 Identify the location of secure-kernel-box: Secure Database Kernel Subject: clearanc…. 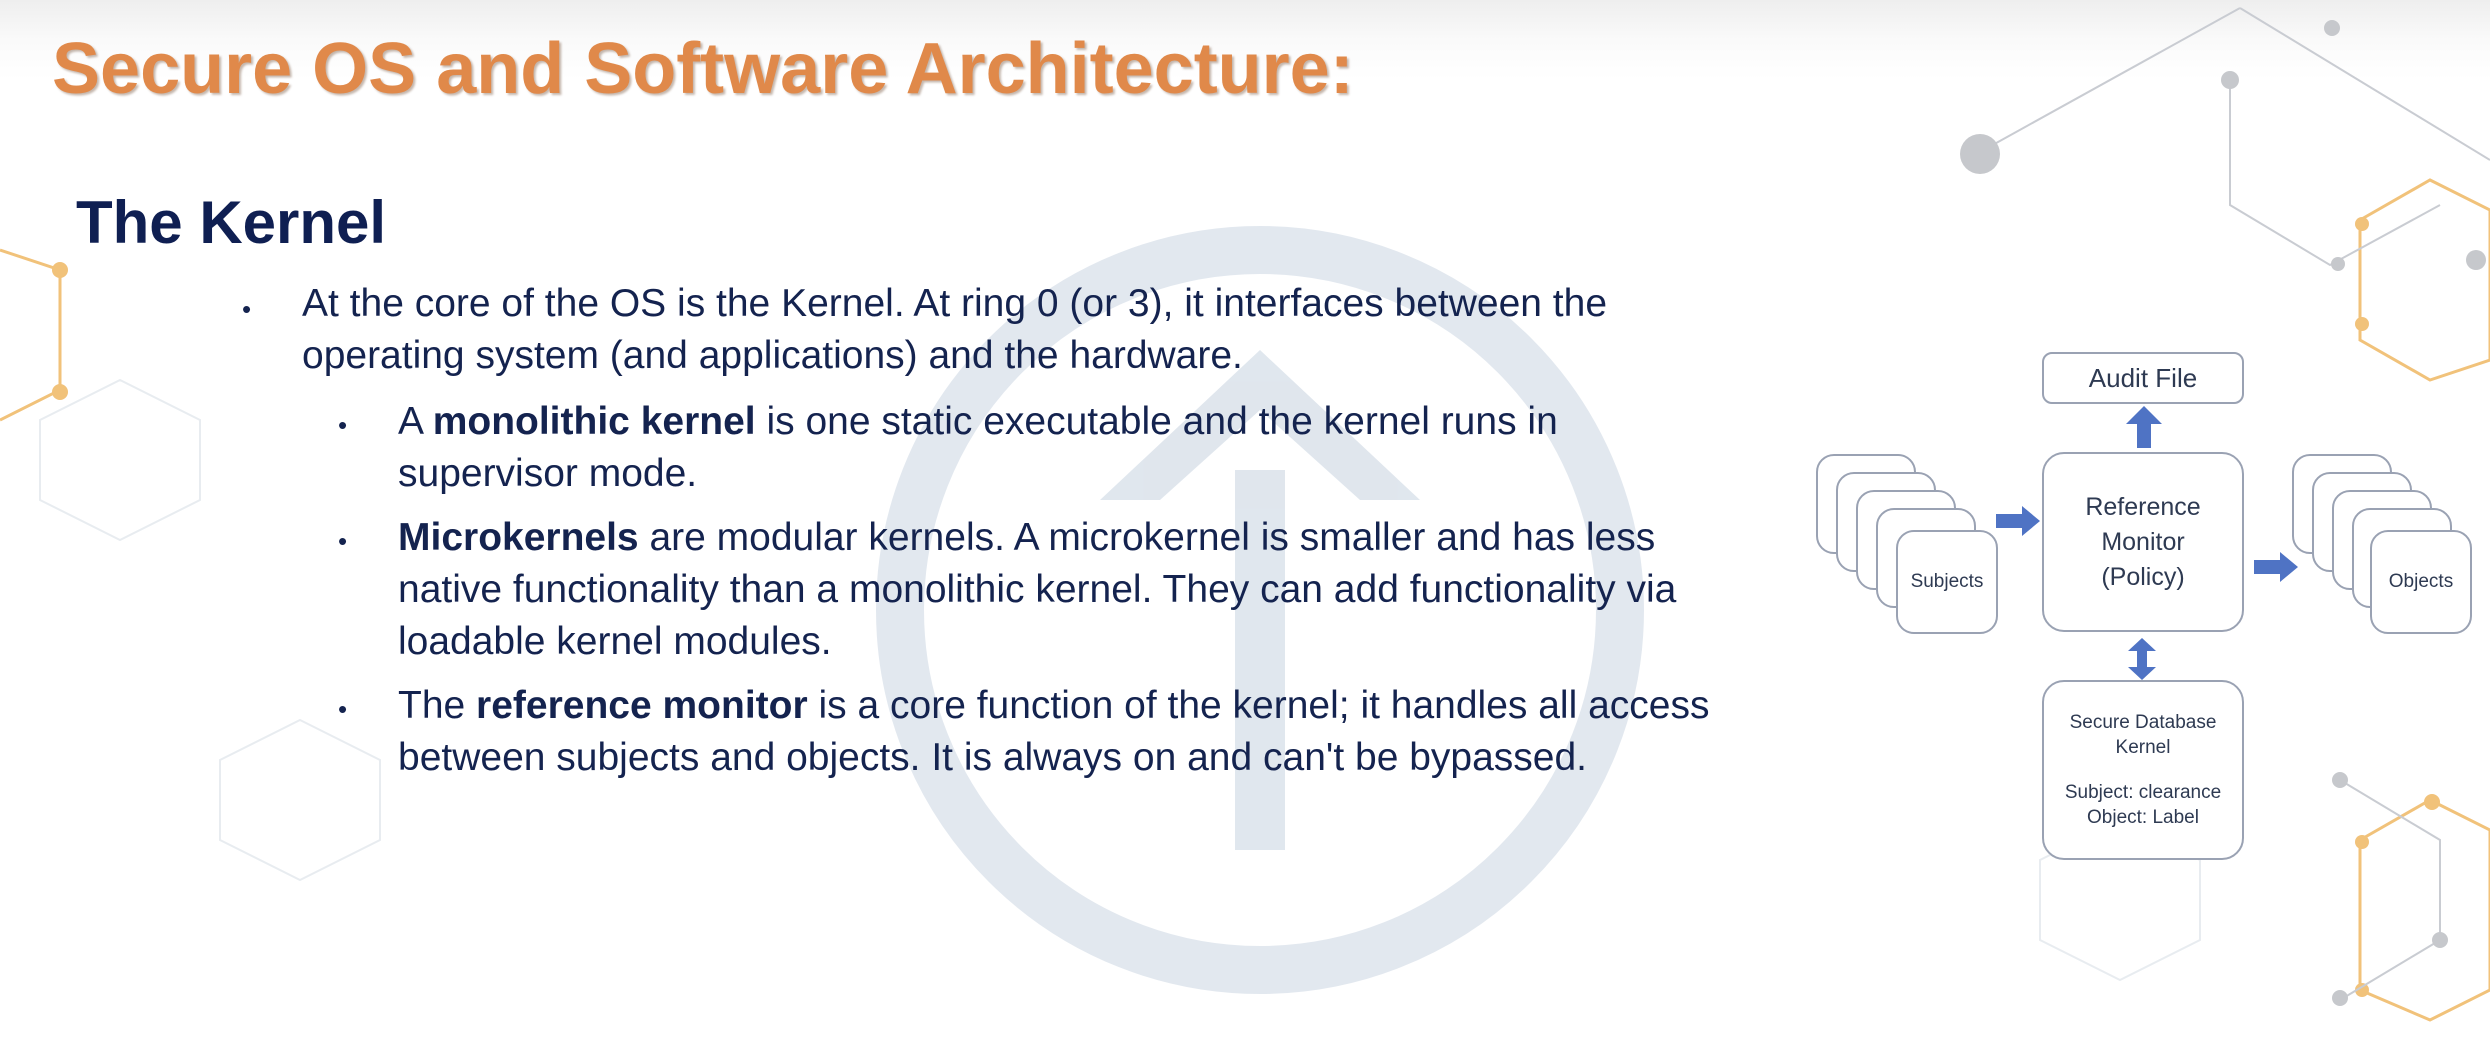
(2143, 770).